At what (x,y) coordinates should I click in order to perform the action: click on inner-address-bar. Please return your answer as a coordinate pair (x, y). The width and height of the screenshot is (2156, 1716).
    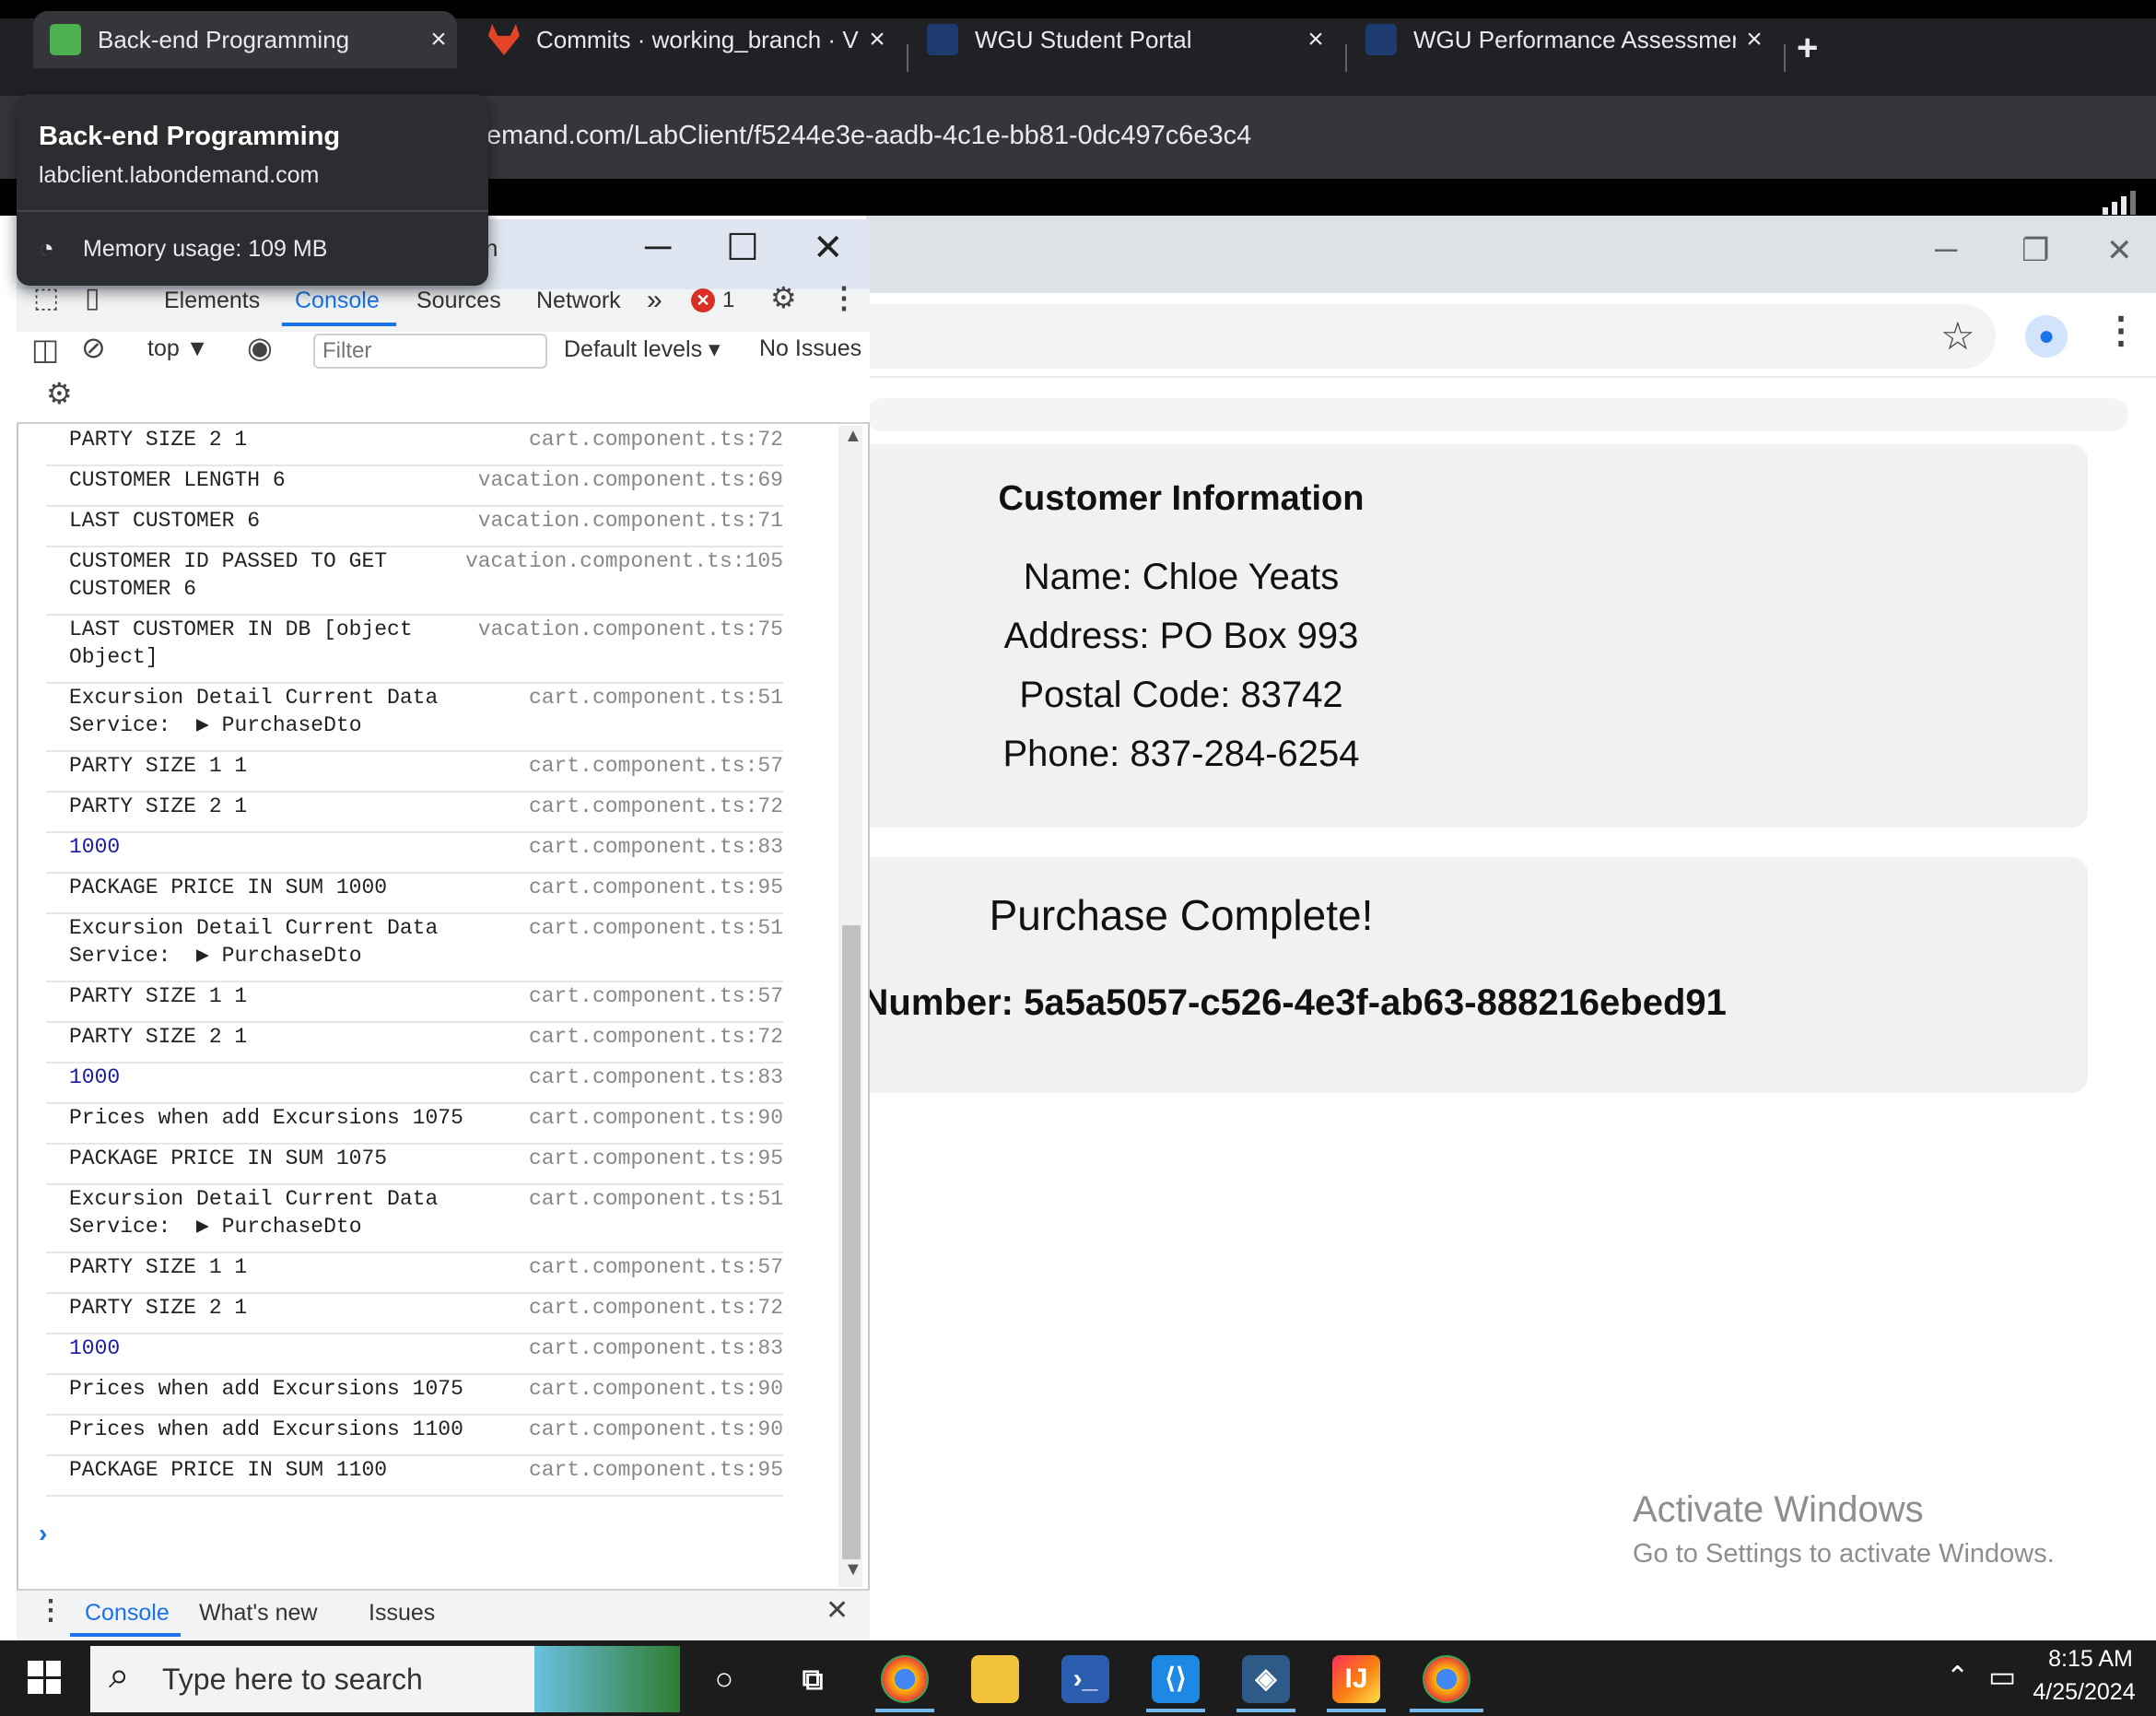
    Looking at the image, I should click on (1431, 337).